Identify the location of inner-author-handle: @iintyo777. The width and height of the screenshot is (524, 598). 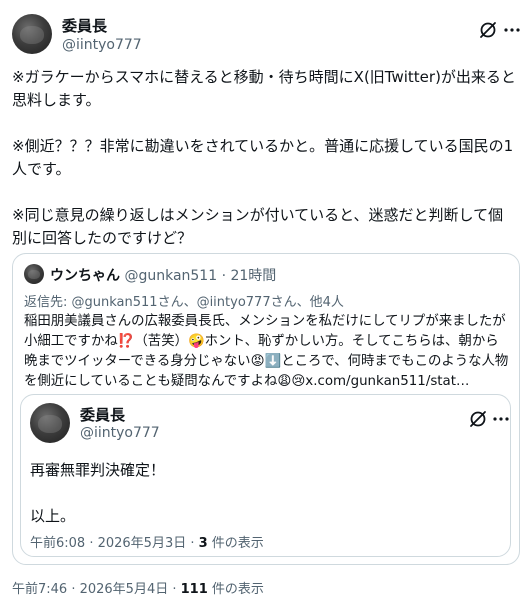
(120, 433).